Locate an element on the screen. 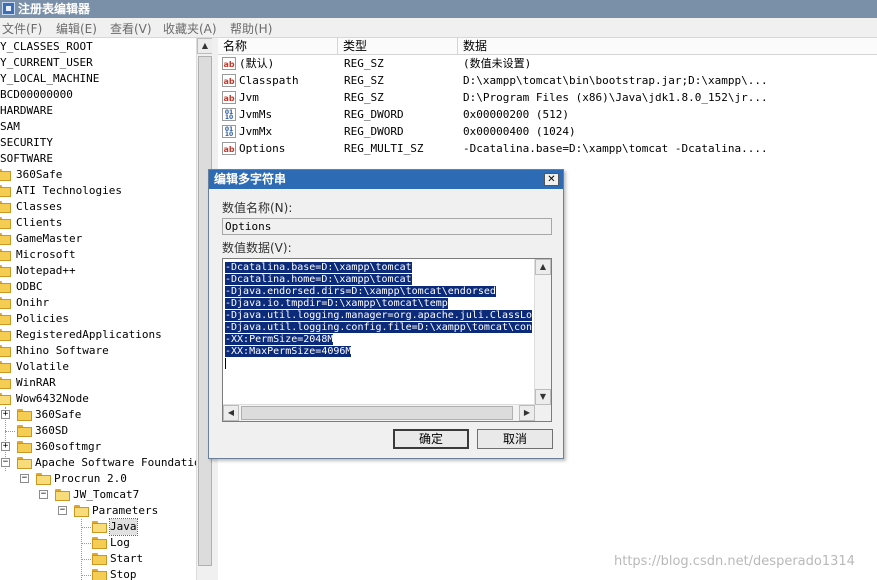  tree-item-local-machine: Y_LOCAL_MACHINE is located at coordinates (49, 79).